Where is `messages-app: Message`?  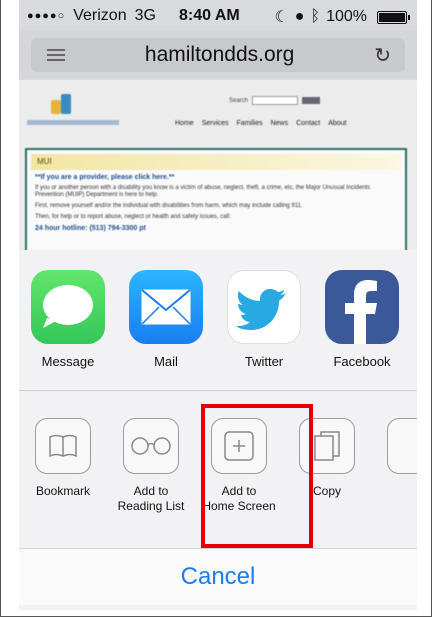 messages-app: Message is located at coordinates (68, 320).